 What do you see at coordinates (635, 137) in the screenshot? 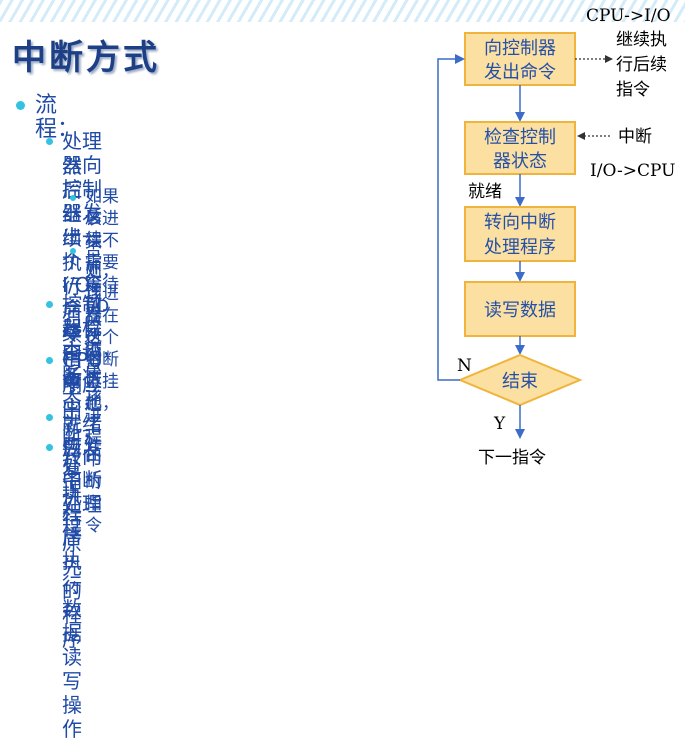
I see `interrupt-label: 中断` at bounding box center [635, 137].